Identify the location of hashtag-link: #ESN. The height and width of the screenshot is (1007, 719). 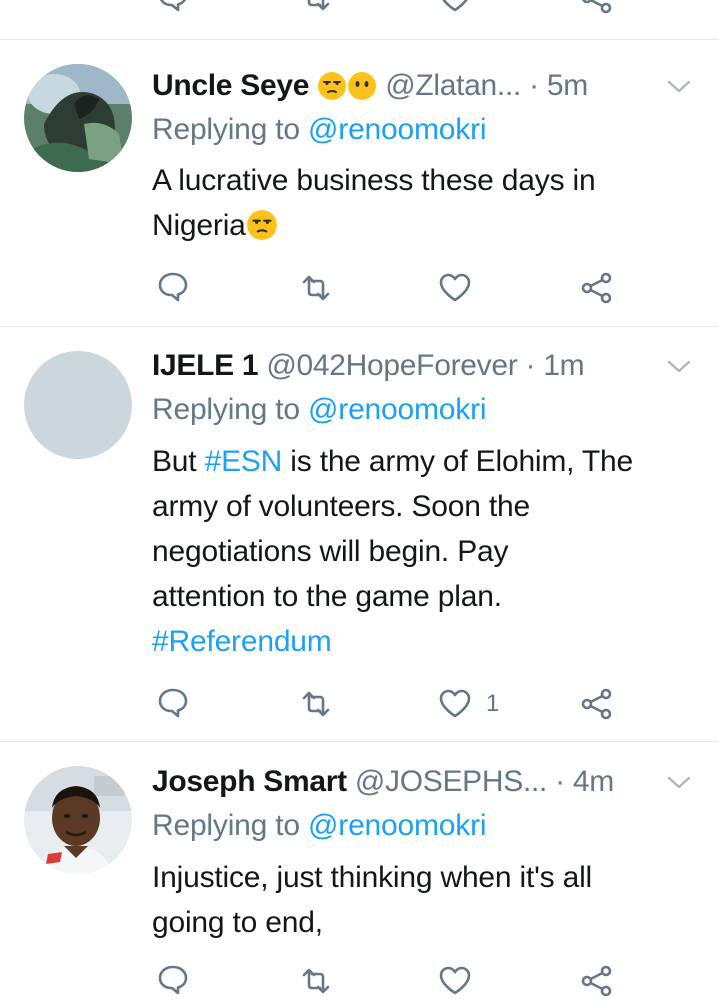
(244, 461).